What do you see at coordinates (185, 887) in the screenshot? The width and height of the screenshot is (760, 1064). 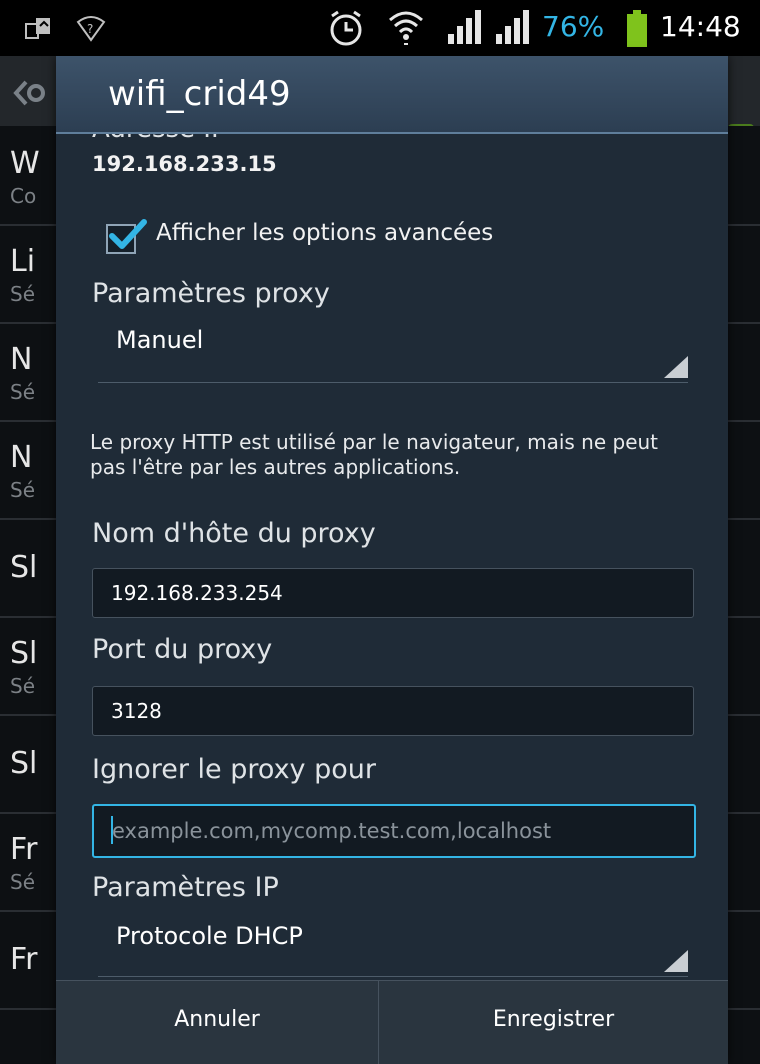 I see `ip-settings-label: Paramètres IP` at bounding box center [185, 887].